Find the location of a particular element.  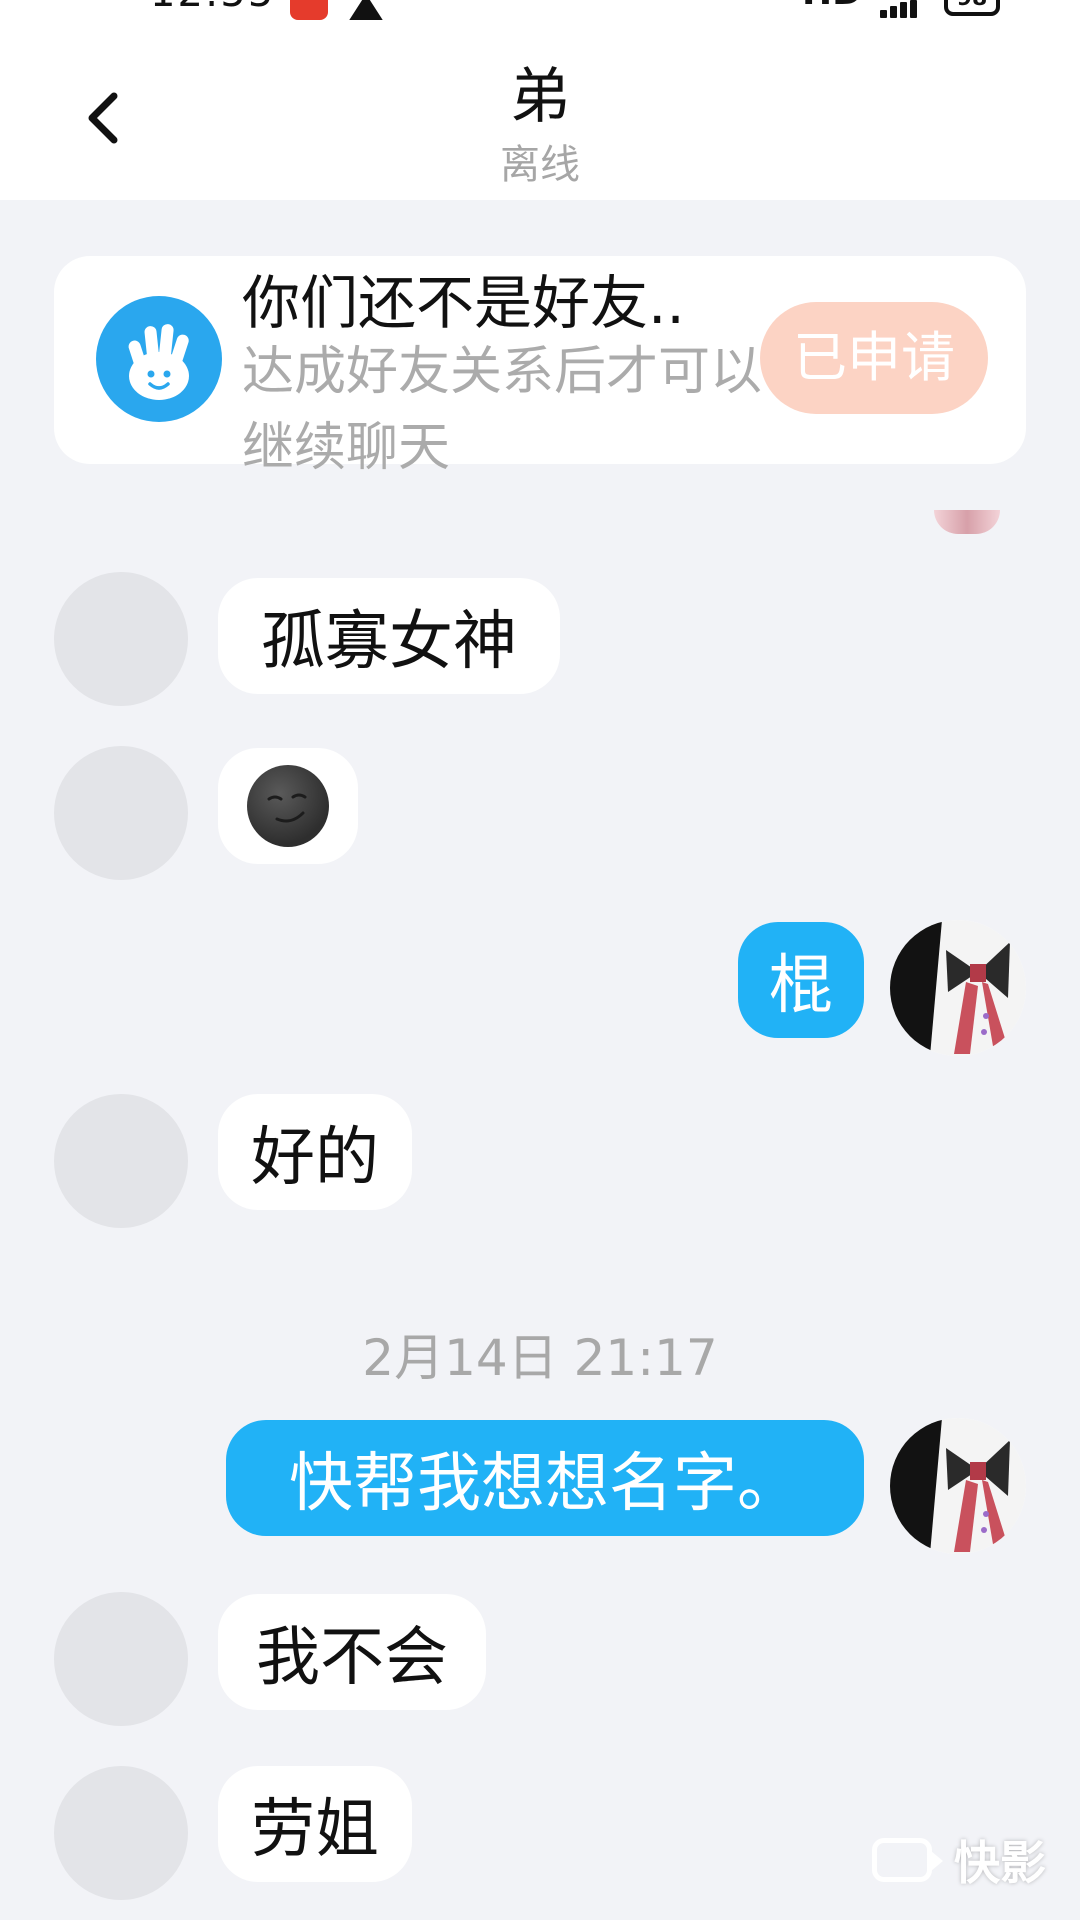

message-bubble: 好的 is located at coordinates (315, 1152).